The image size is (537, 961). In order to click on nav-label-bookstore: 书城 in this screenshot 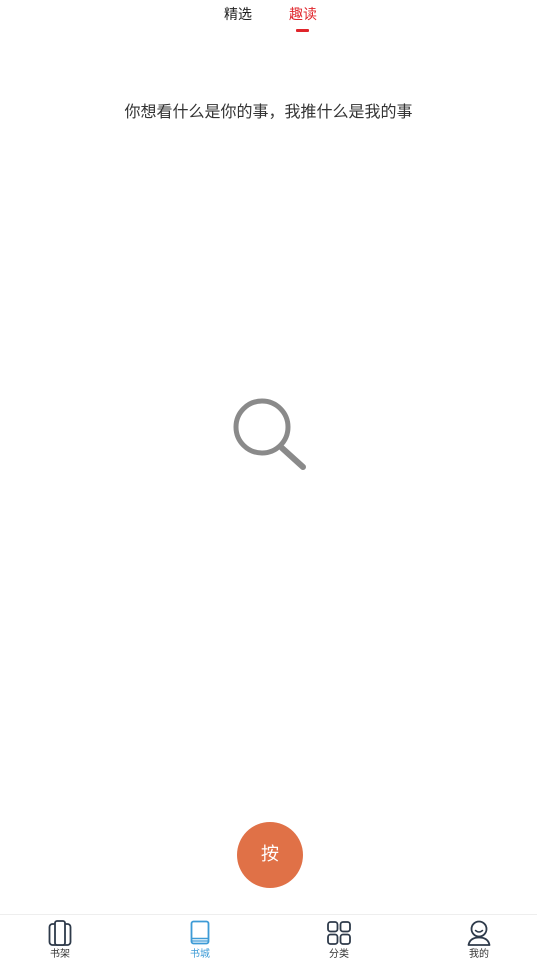, I will do `click(200, 954)`.